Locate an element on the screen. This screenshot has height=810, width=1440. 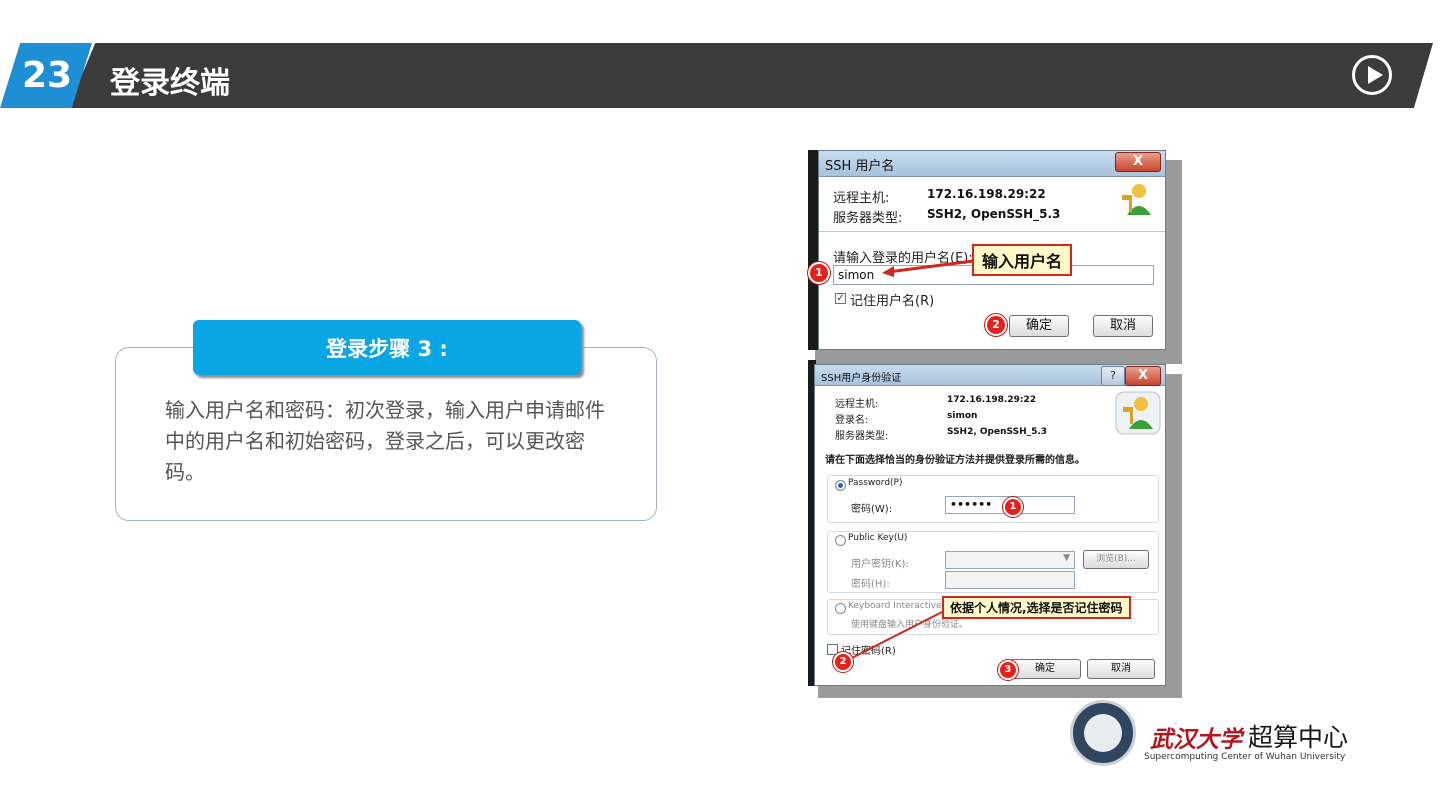
step-title: 登录步骤 3 : is located at coordinates (387, 347).